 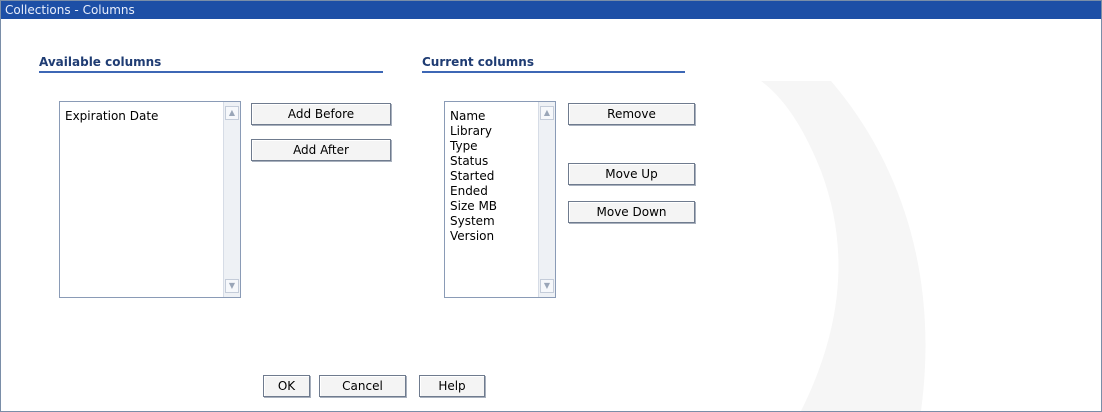 I want to click on ok-button: OK, so click(x=286, y=386).